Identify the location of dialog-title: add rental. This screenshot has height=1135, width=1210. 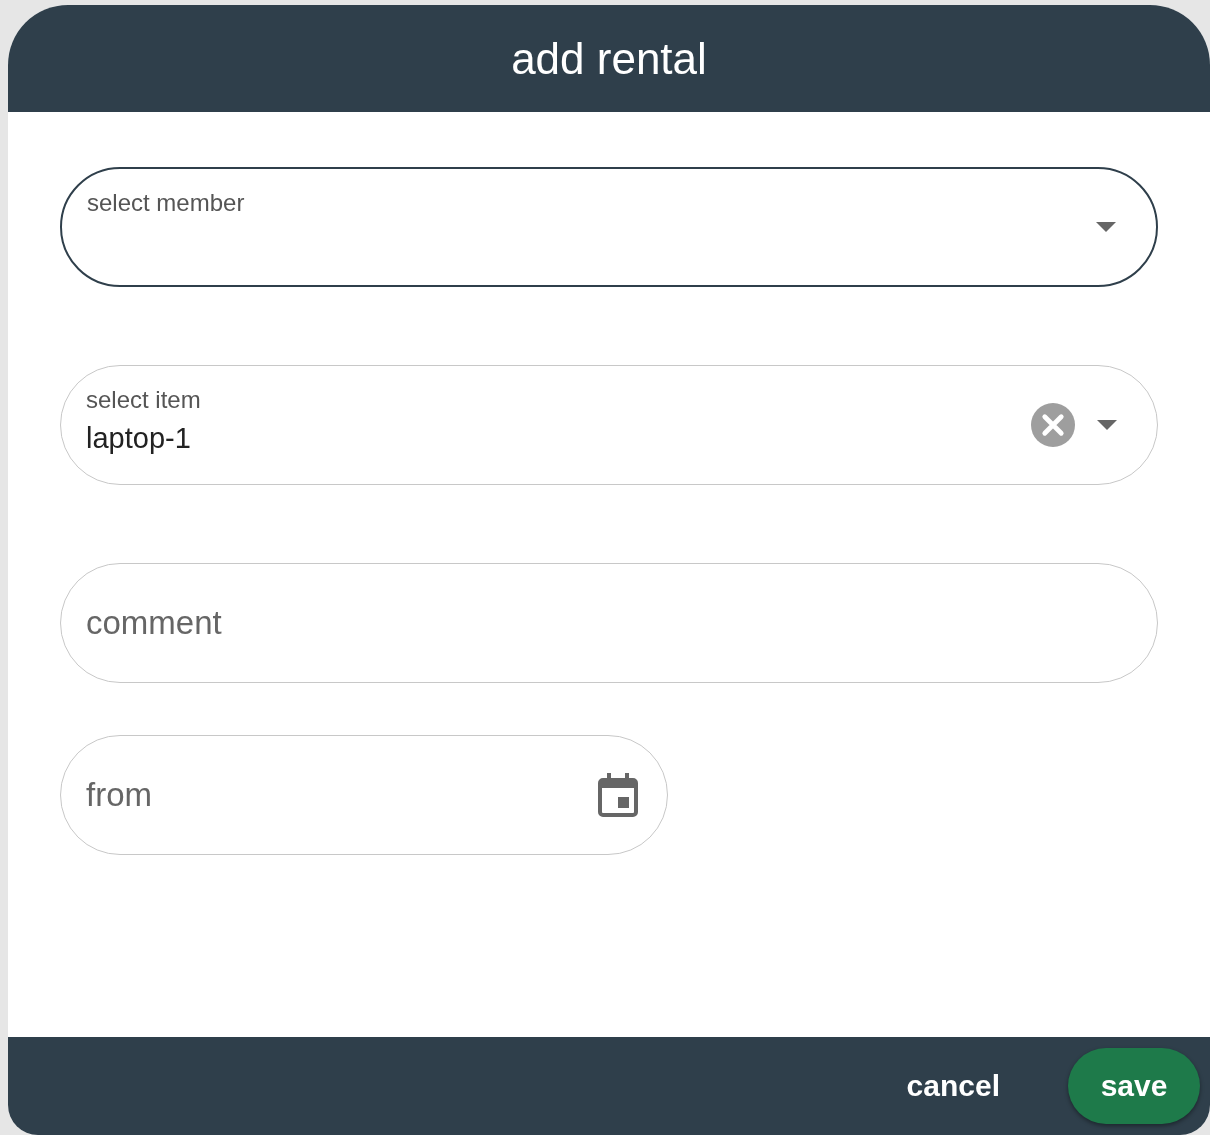
(609, 58).